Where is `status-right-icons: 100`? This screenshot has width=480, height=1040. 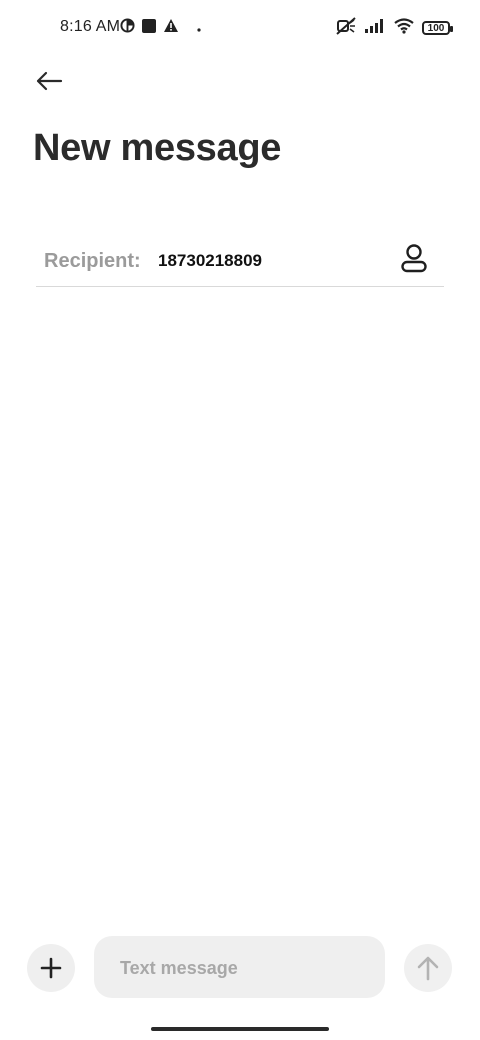 status-right-icons: 100 is located at coordinates (394, 28).